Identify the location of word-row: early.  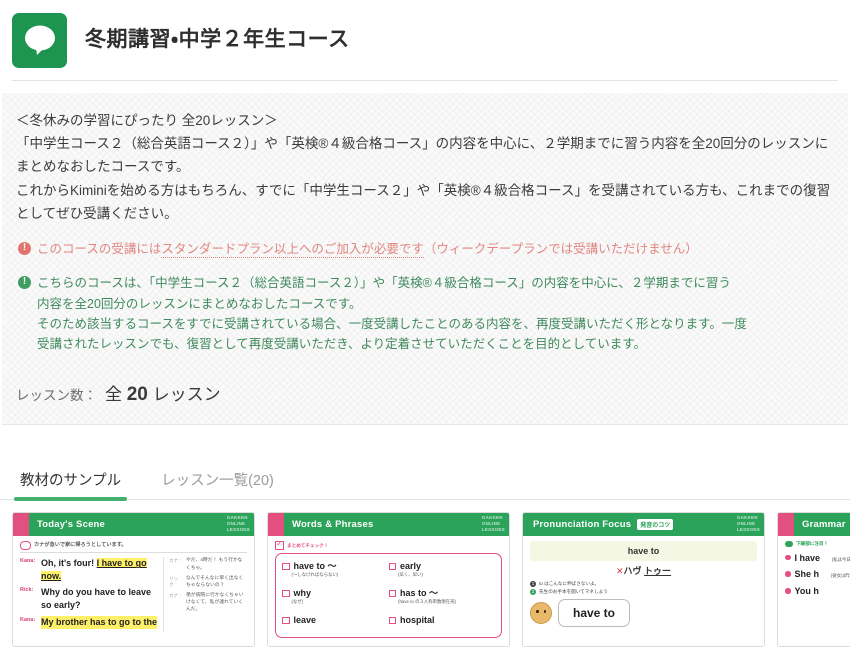
(441, 566).